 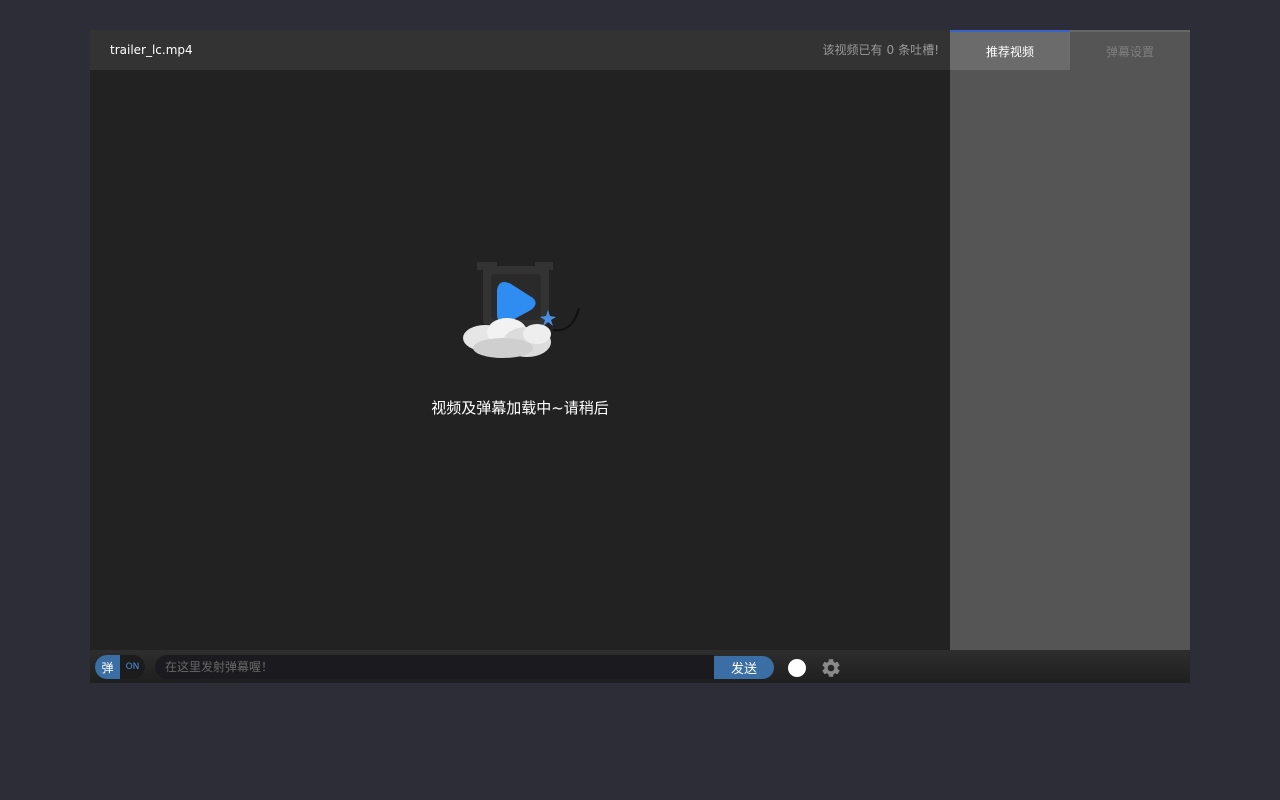 I want to click on side-tabs: 推荐视频 弹幕设置, so click(x=1070, y=50).